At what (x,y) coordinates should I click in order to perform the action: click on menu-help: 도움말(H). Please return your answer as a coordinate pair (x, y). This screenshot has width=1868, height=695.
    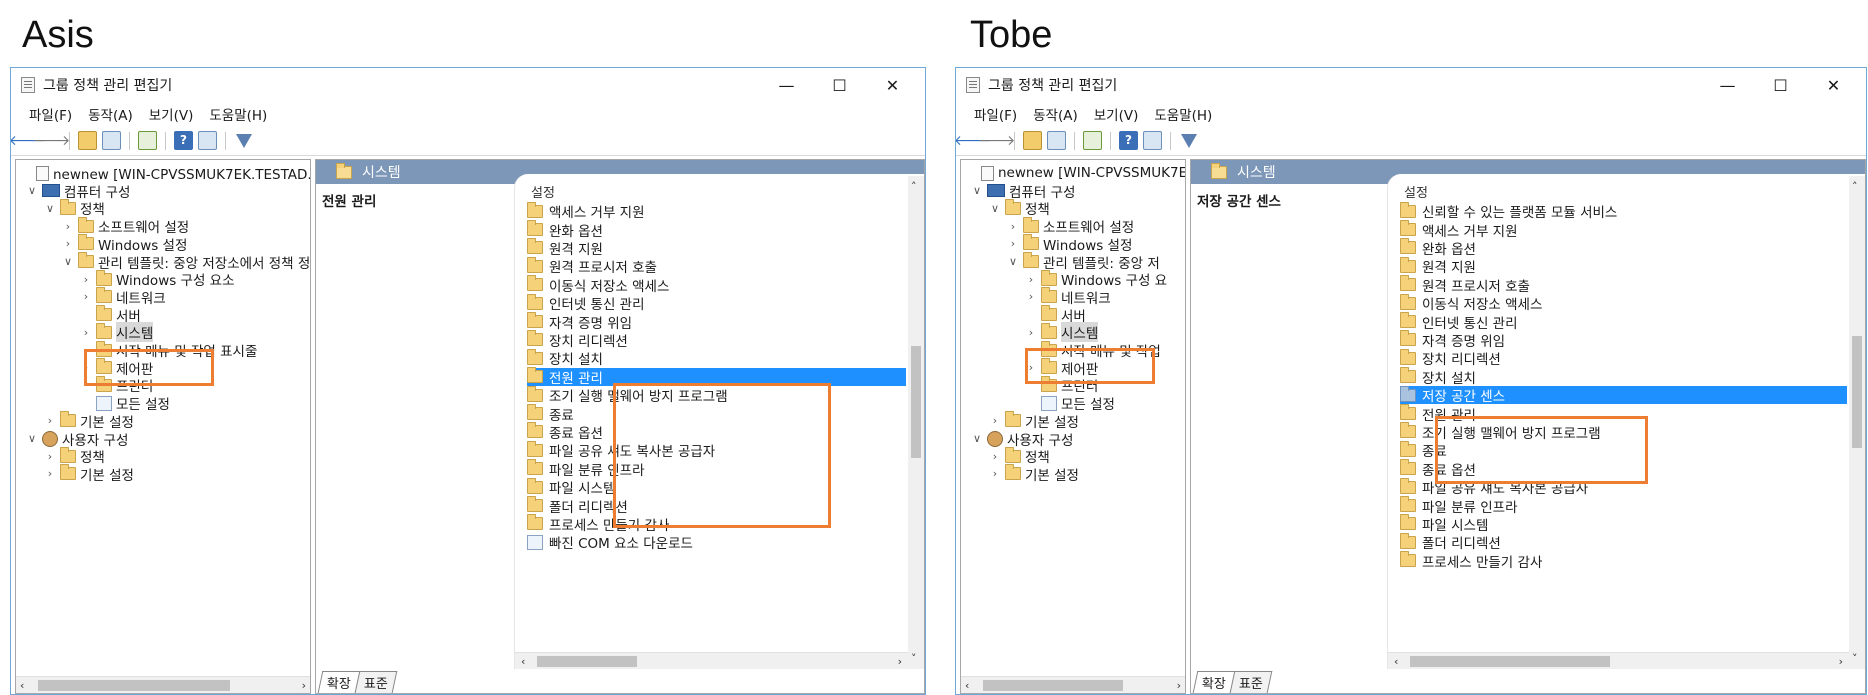
    Looking at the image, I should click on (1183, 114).